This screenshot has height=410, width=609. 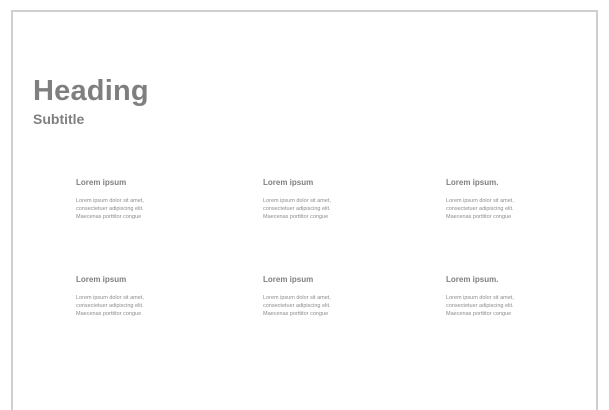 I want to click on slide-heading: Heading, so click(x=91, y=91).